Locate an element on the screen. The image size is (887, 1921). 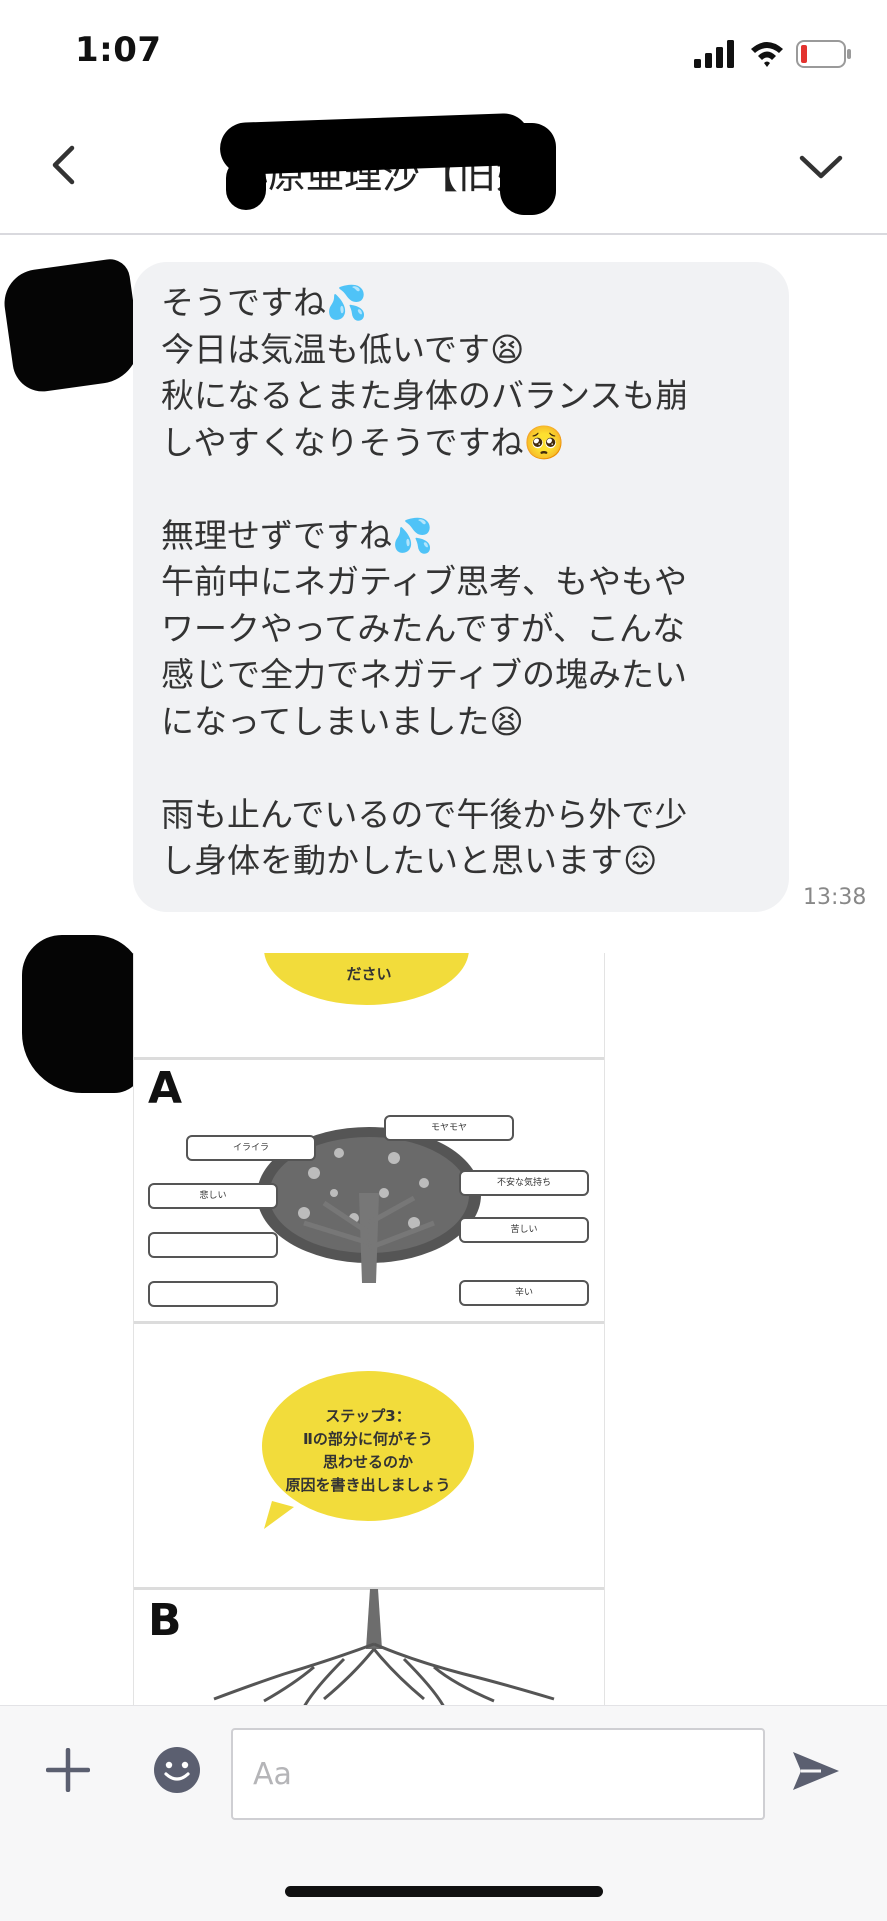
cellular-signal-icon is located at coordinates (714, 54).